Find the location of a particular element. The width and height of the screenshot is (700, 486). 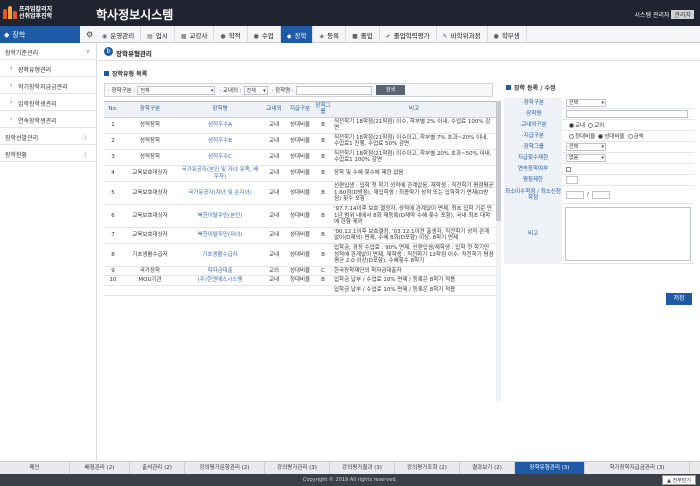

table-row: 9 국가장학 학자금대출 교외 성대비율 C 한국장학재단의 학자금대출자 is located at coordinates (300, 271).